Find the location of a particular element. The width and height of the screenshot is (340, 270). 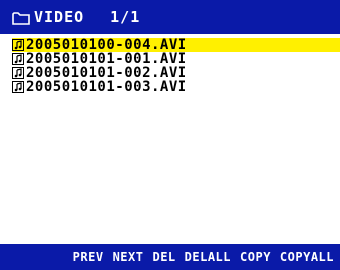

file-item: 2005010101-001.AVI is located at coordinates (176, 59).